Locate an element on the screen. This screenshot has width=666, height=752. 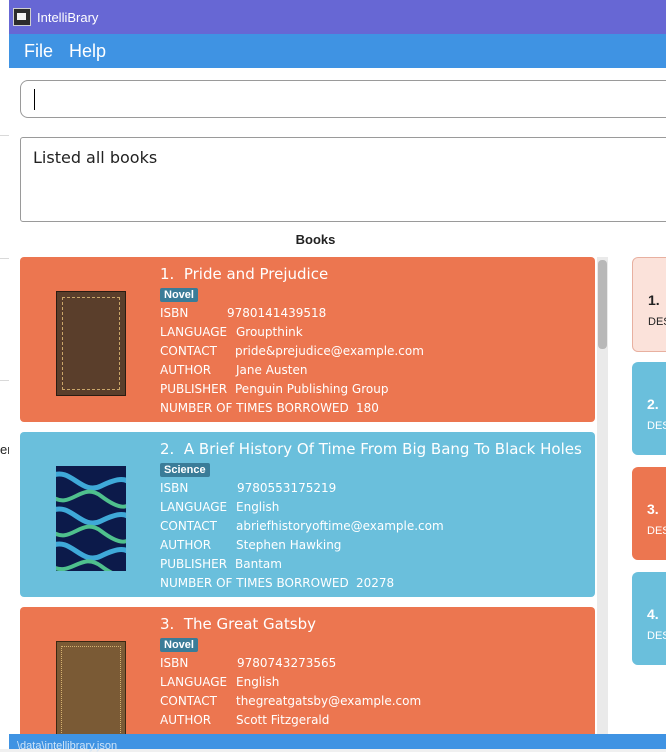
side-list-card: 4. DES is located at coordinates (649, 618).